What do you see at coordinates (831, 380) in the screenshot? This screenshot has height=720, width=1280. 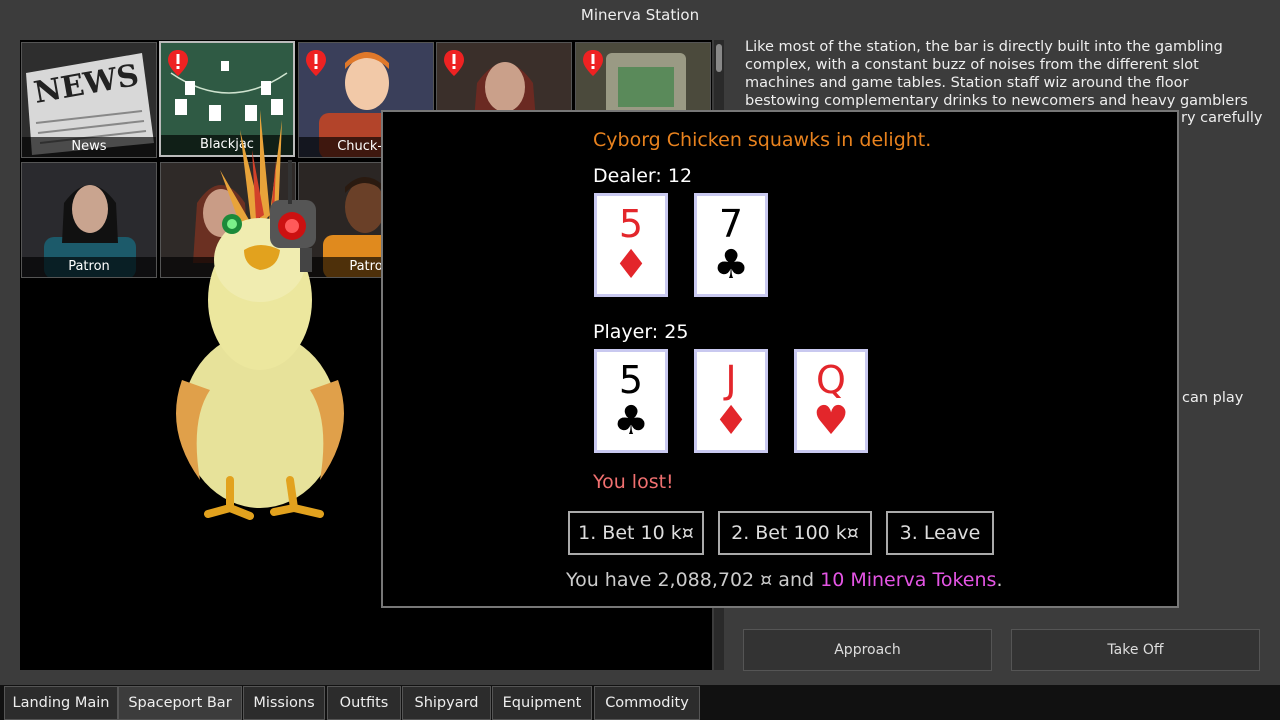 I see `card-rank: Q` at bounding box center [831, 380].